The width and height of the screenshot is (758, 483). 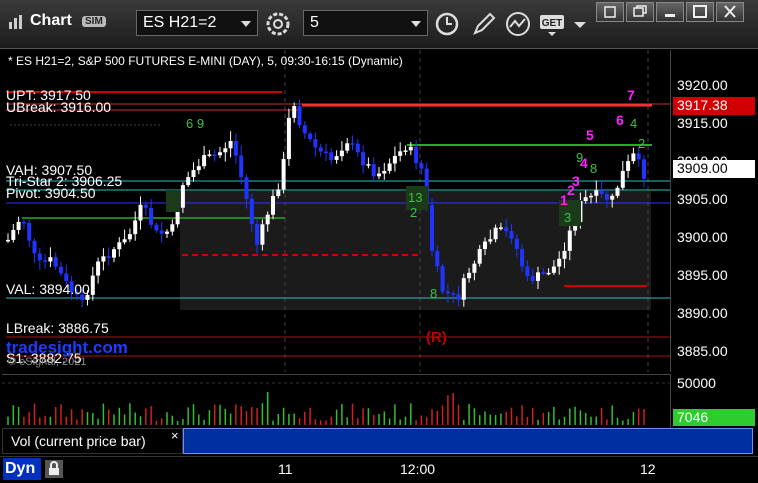 What do you see at coordinates (620, 120) in the screenshot?
I see `seq-count-6: 6` at bounding box center [620, 120].